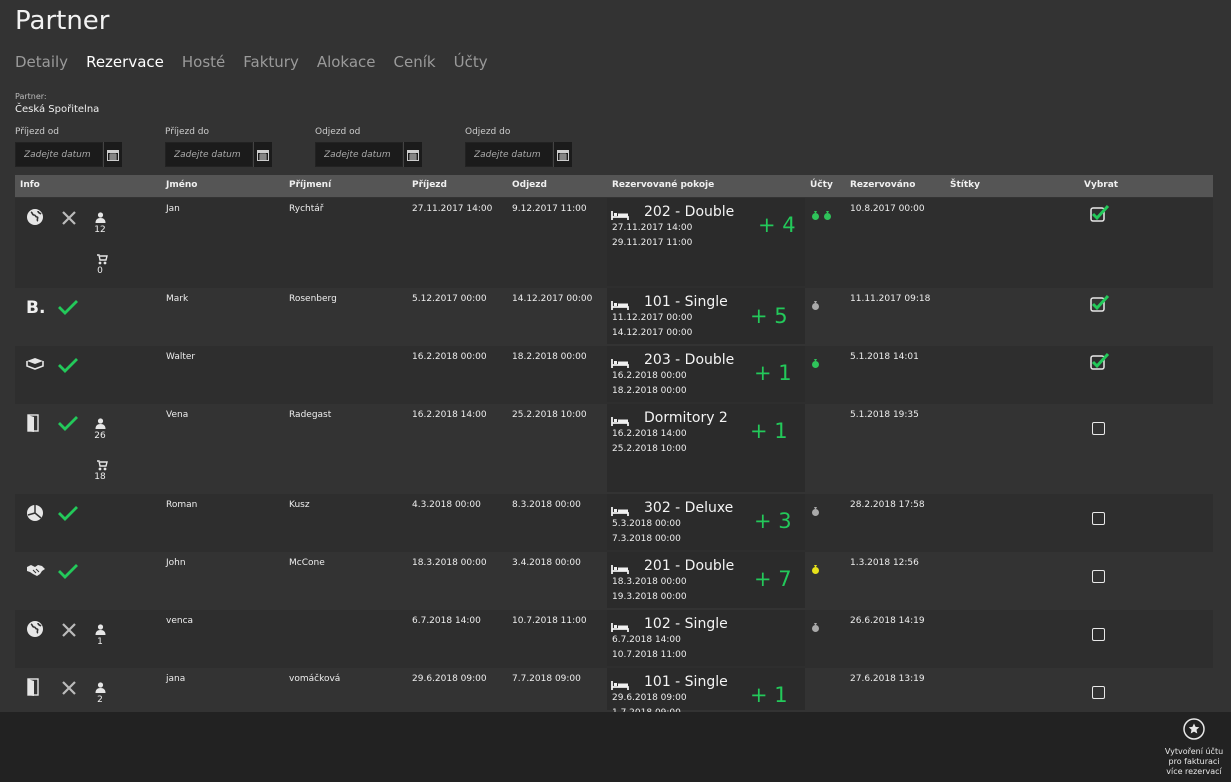 Image resolution: width=1231 pixels, height=782 pixels. Describe the element at coordinates (125, 62) in the screenshot. I see `tab-reservations: Rezervace` at that location.